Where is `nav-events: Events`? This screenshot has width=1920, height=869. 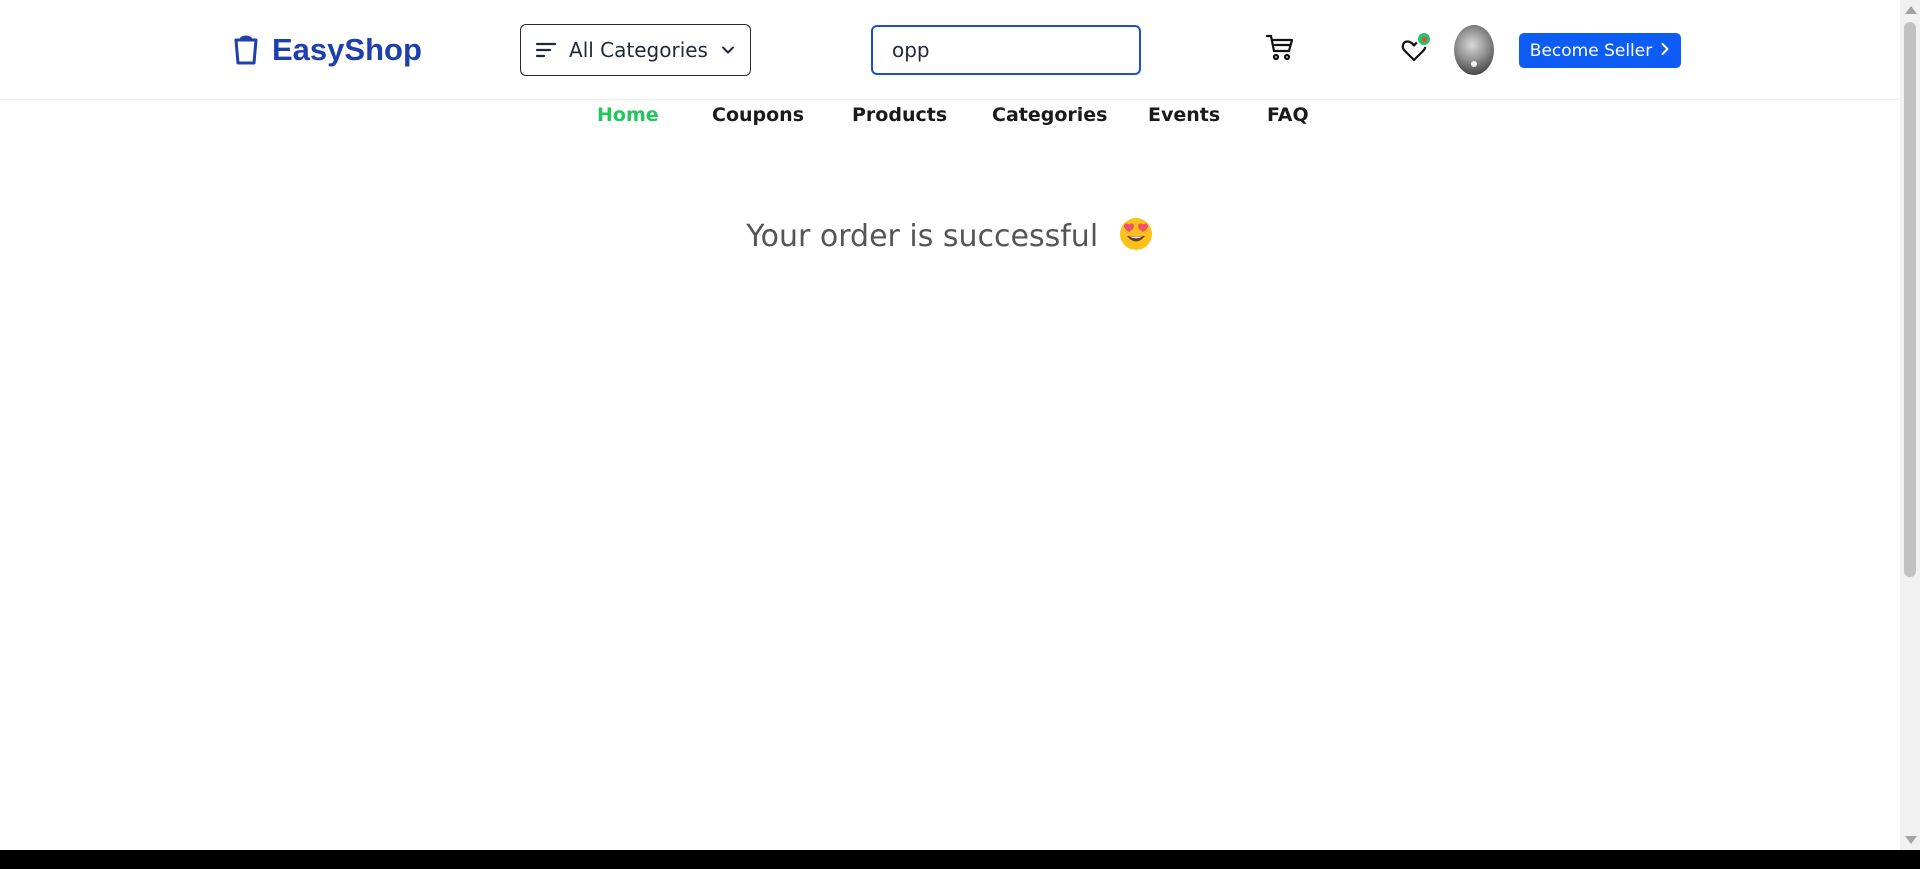 nav-events: Events is located at coordinates (1184, 115).